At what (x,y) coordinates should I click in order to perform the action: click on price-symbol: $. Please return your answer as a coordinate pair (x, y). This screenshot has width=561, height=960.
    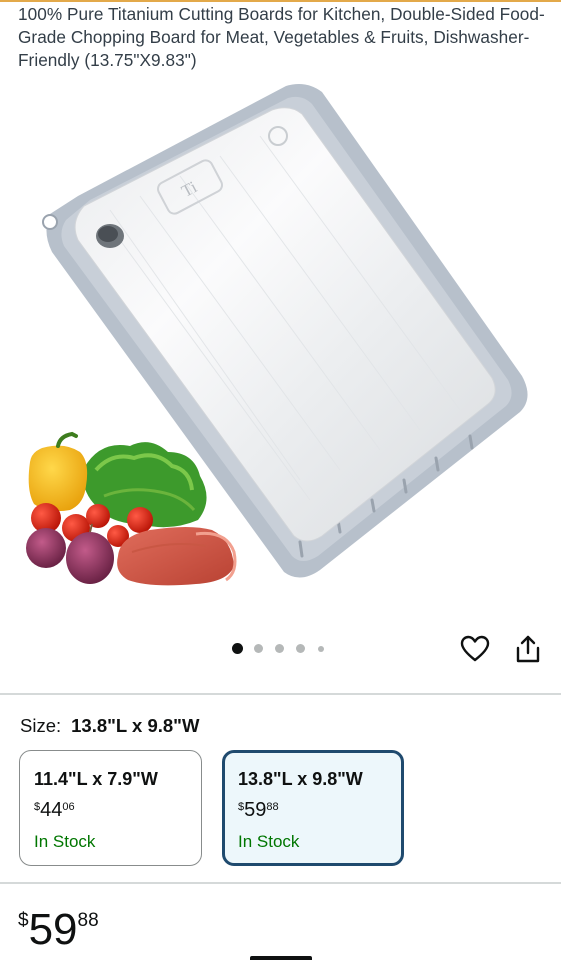
    Looking at the image, I should click on (23, 920).